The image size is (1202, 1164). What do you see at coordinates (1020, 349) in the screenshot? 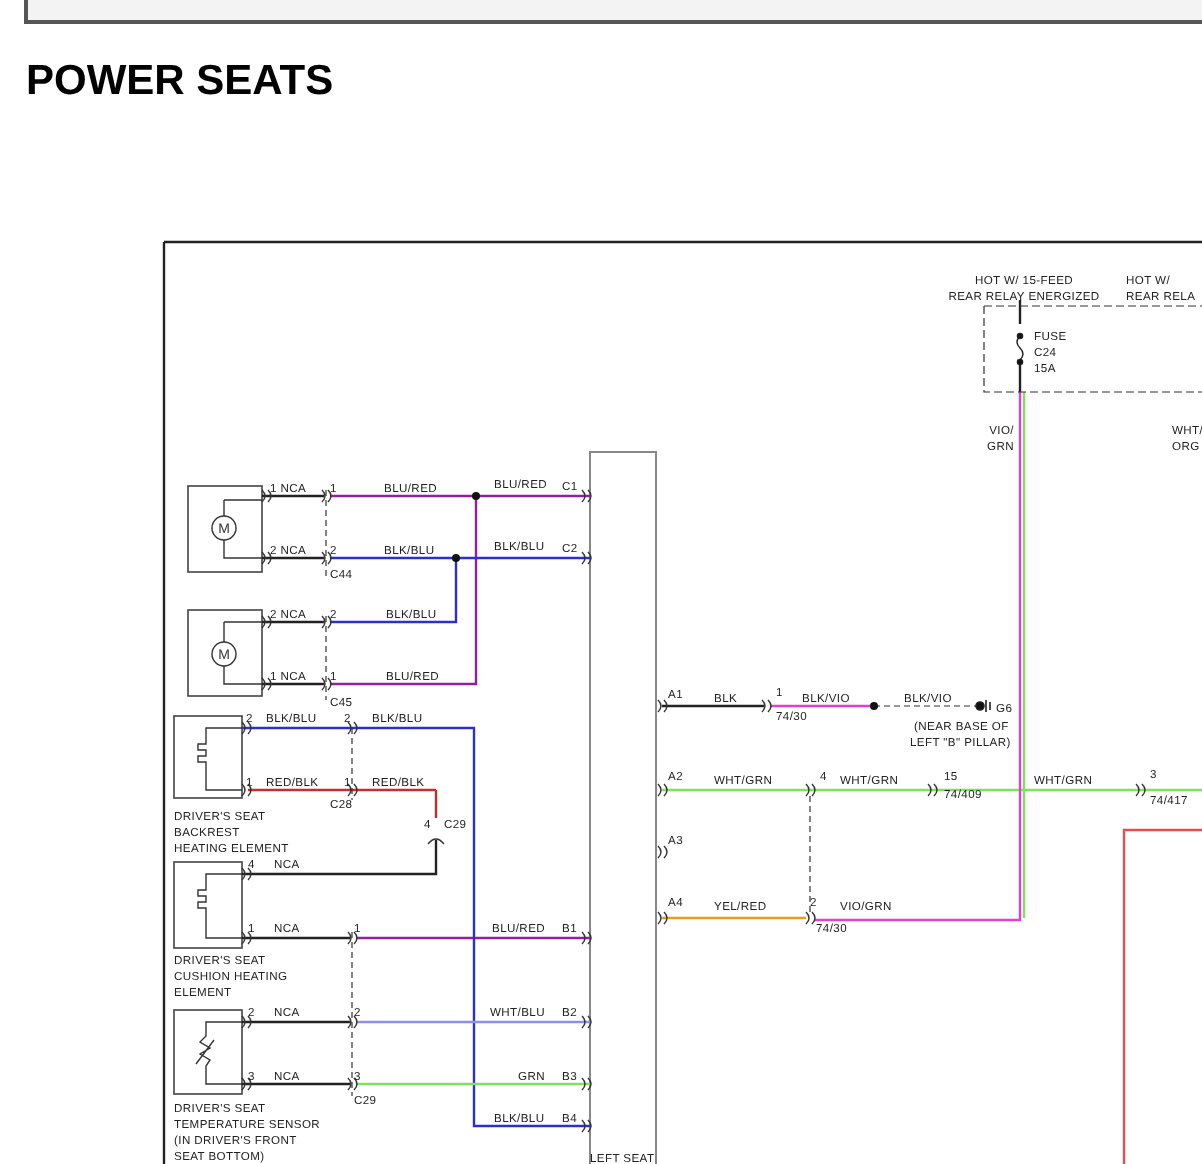
I see `fuse-icon` at bounding box center [1020, 349].